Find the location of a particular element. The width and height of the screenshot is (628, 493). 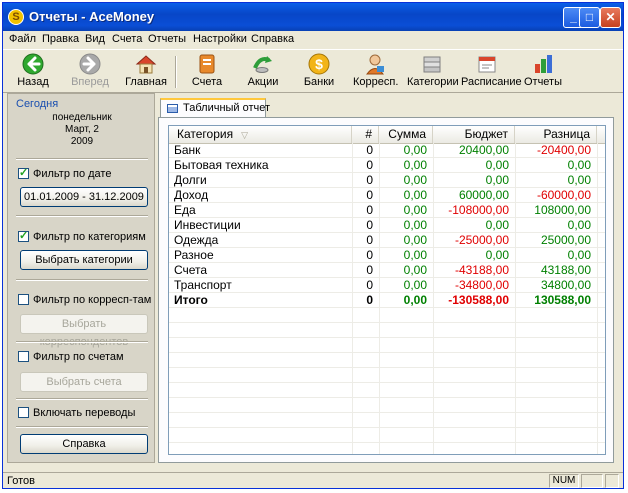

menu-file: Файл is located at coordinates (22, 39).